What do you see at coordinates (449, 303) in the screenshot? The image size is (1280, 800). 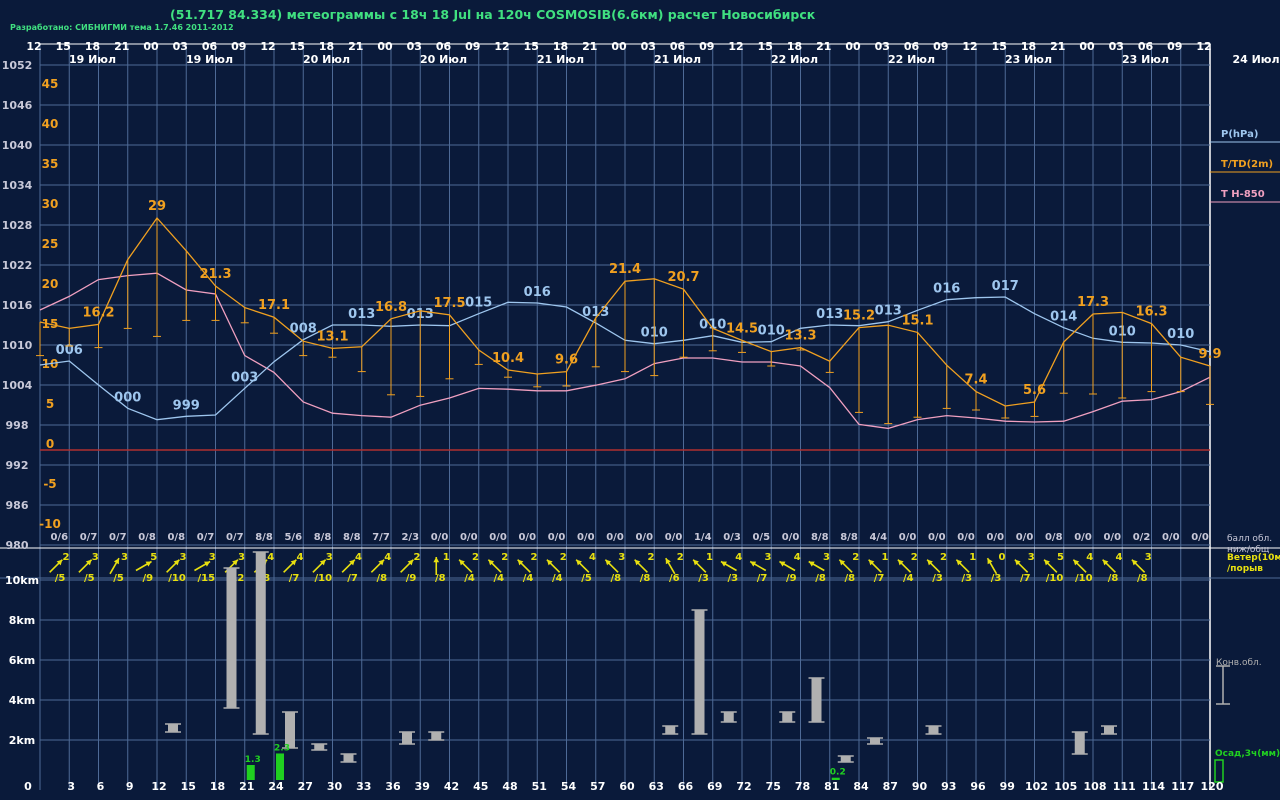 I see `temperature-value-label: 17.5` at bounding box center [449, 303].